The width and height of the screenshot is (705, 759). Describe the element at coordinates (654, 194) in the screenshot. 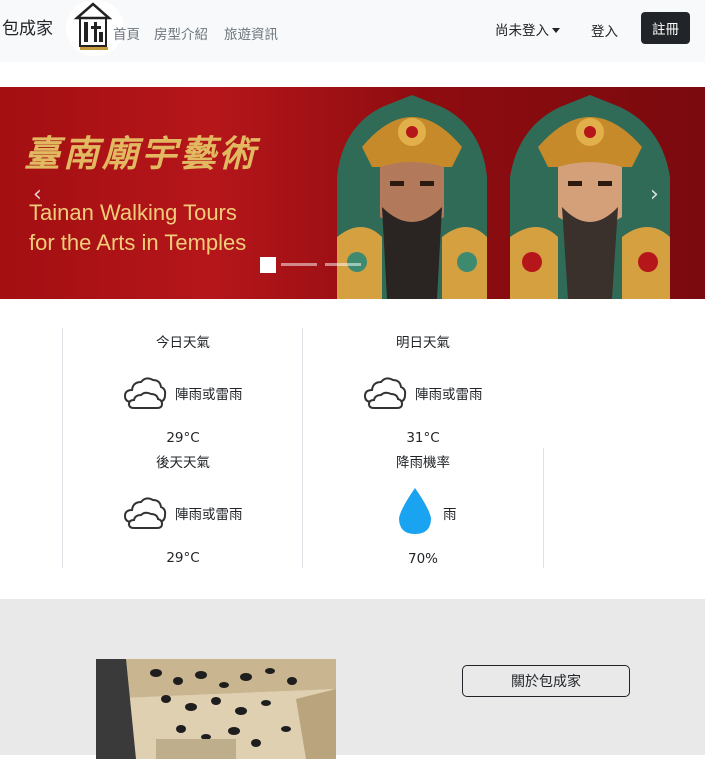

I see `carousel-next-icon: ›` at that location.